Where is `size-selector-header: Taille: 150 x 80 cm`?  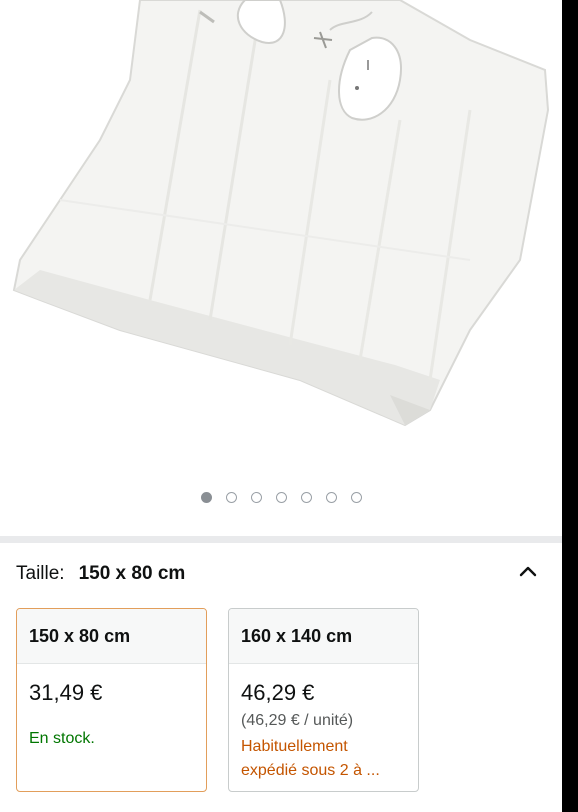 size-selector-header: Taille: 150 x 80 cm is located at coordinates (281, 574).